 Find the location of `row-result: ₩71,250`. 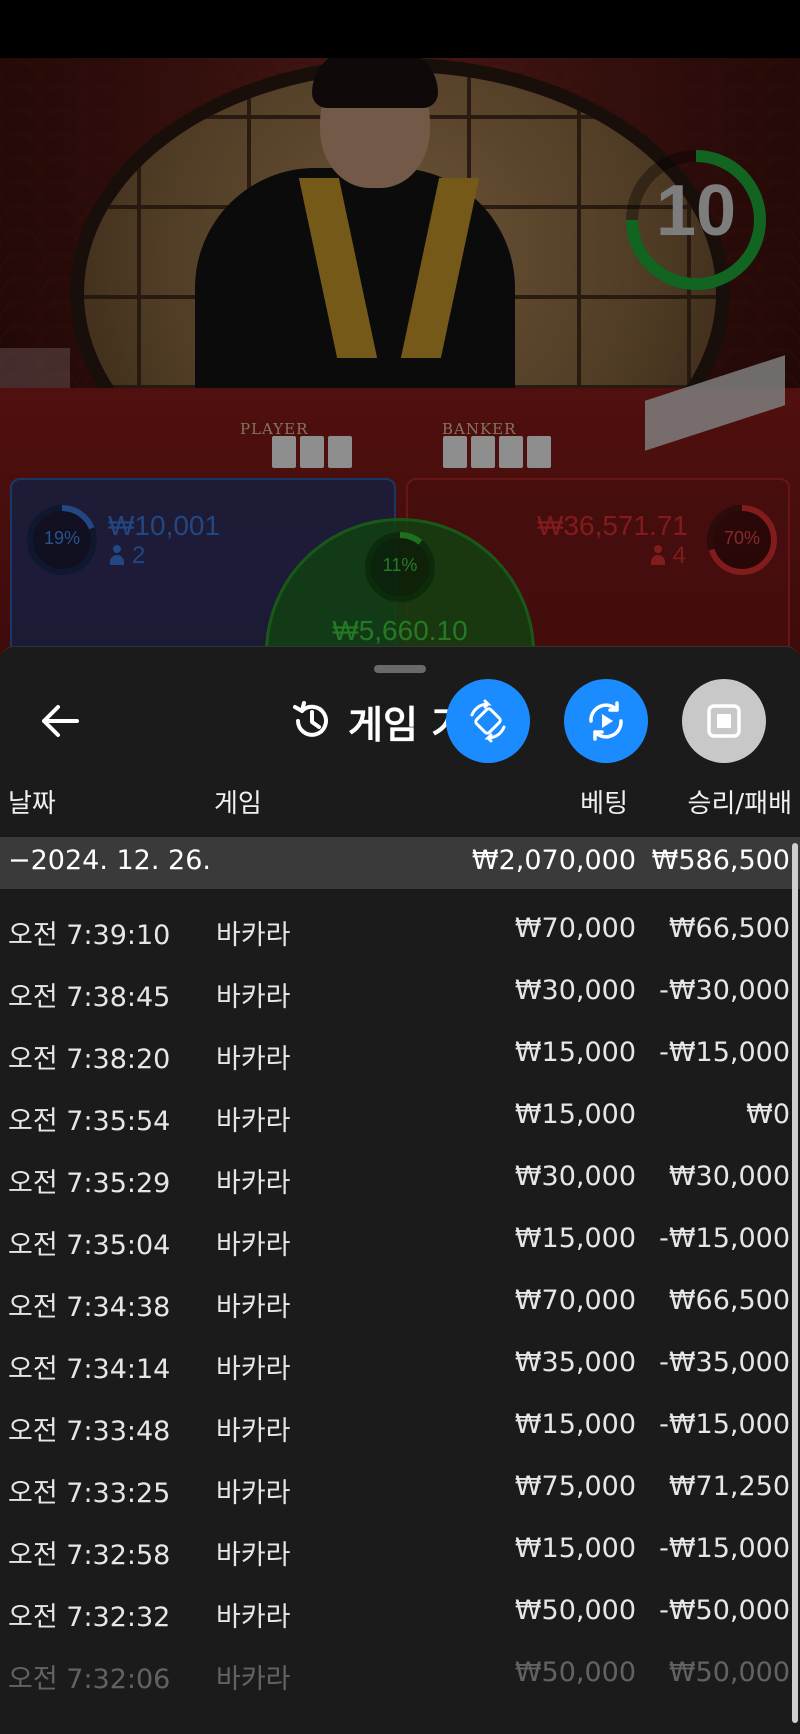

row-result: ₩71,250 is located at coordinates (729, 1486).